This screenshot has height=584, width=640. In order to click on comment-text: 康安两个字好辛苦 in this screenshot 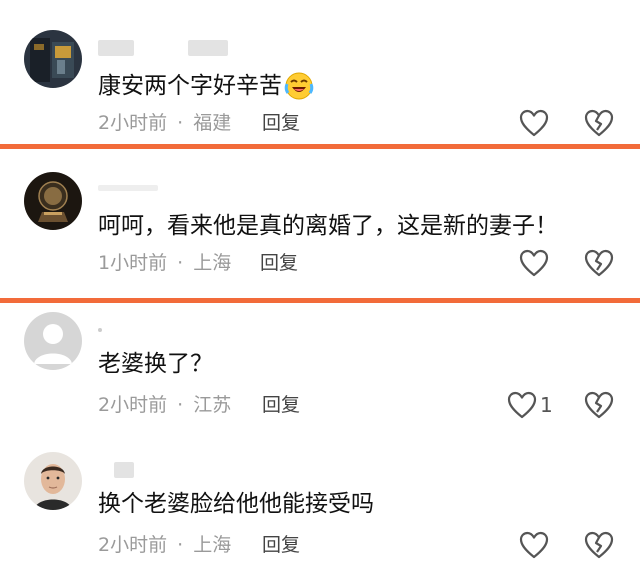, I will do `click(206, 86)`.